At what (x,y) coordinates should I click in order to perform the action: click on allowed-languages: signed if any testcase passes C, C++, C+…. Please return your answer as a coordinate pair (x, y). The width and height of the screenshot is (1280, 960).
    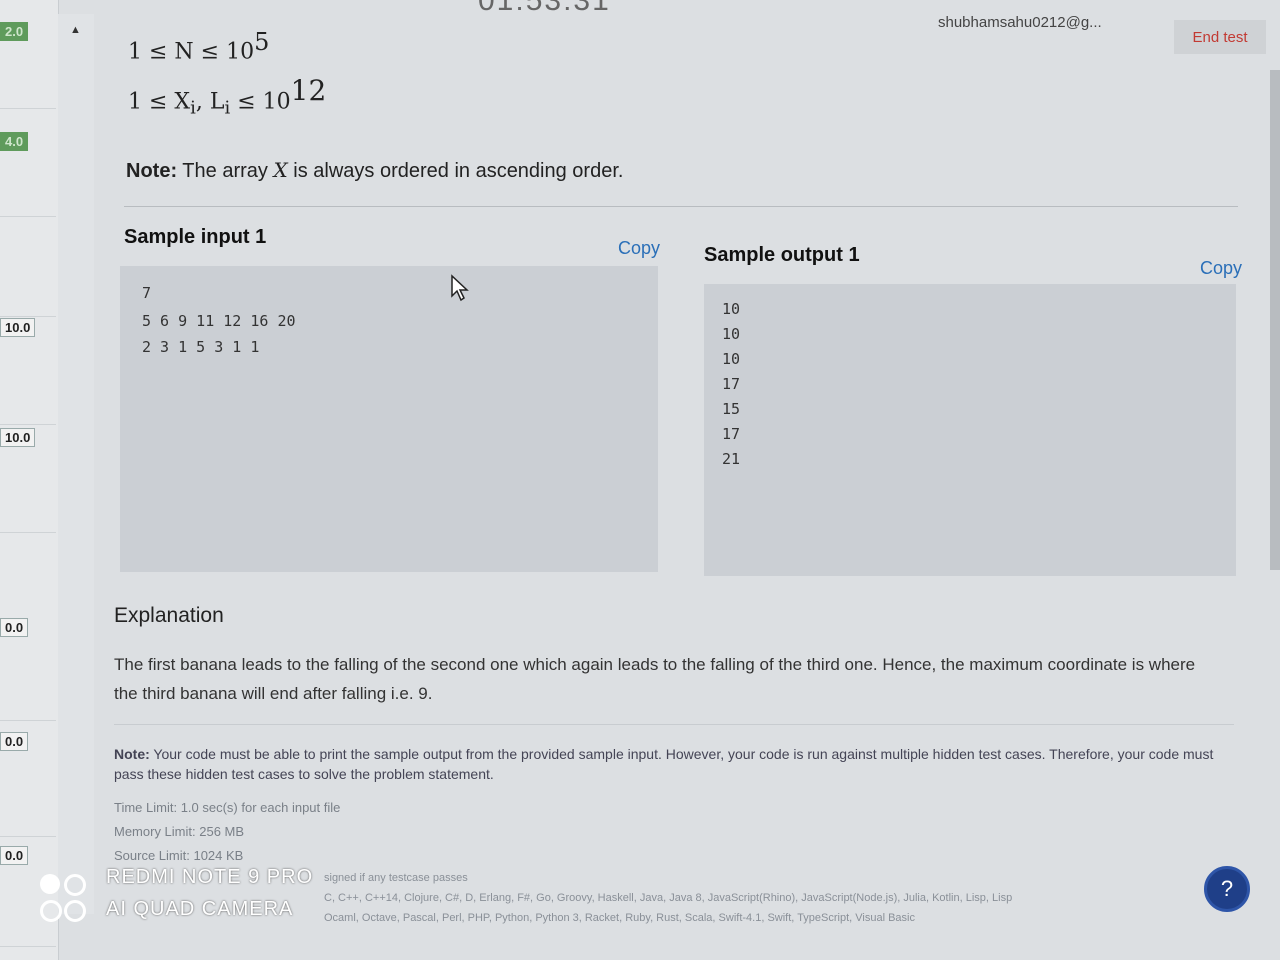
    Looking at the image, I should click on (754, 898).